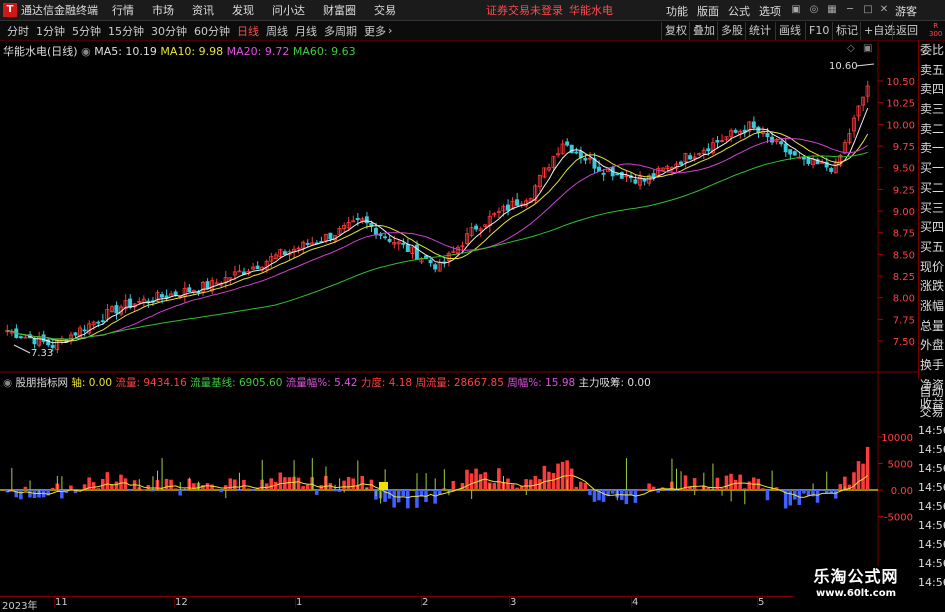 The height and width of the screenshot is (612, 945). I want to click on btn-tongji: 统计, so click(759, 31).